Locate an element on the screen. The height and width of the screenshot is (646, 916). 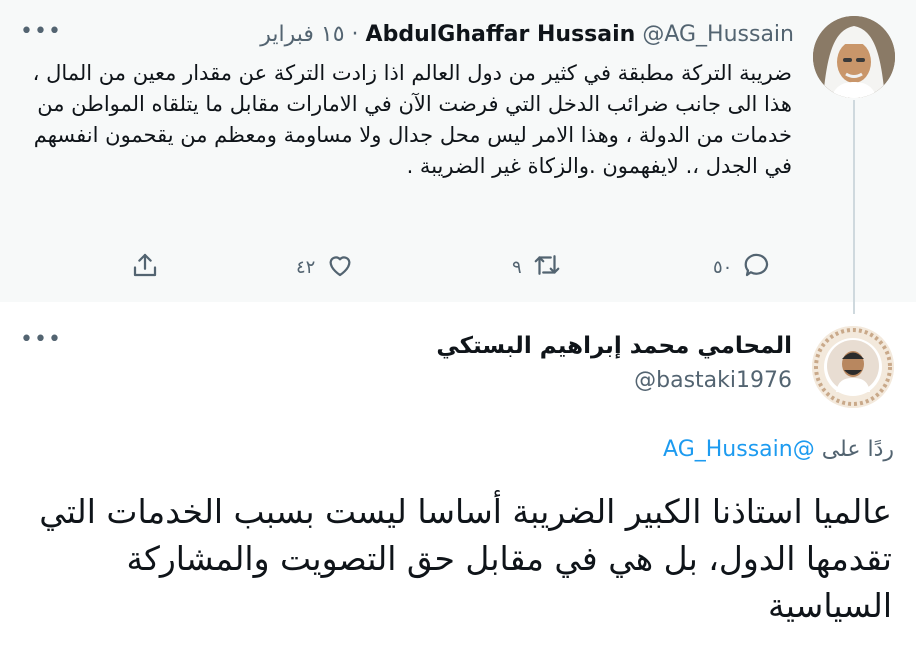
thread-connector-line is located at coordinates (854, 207).